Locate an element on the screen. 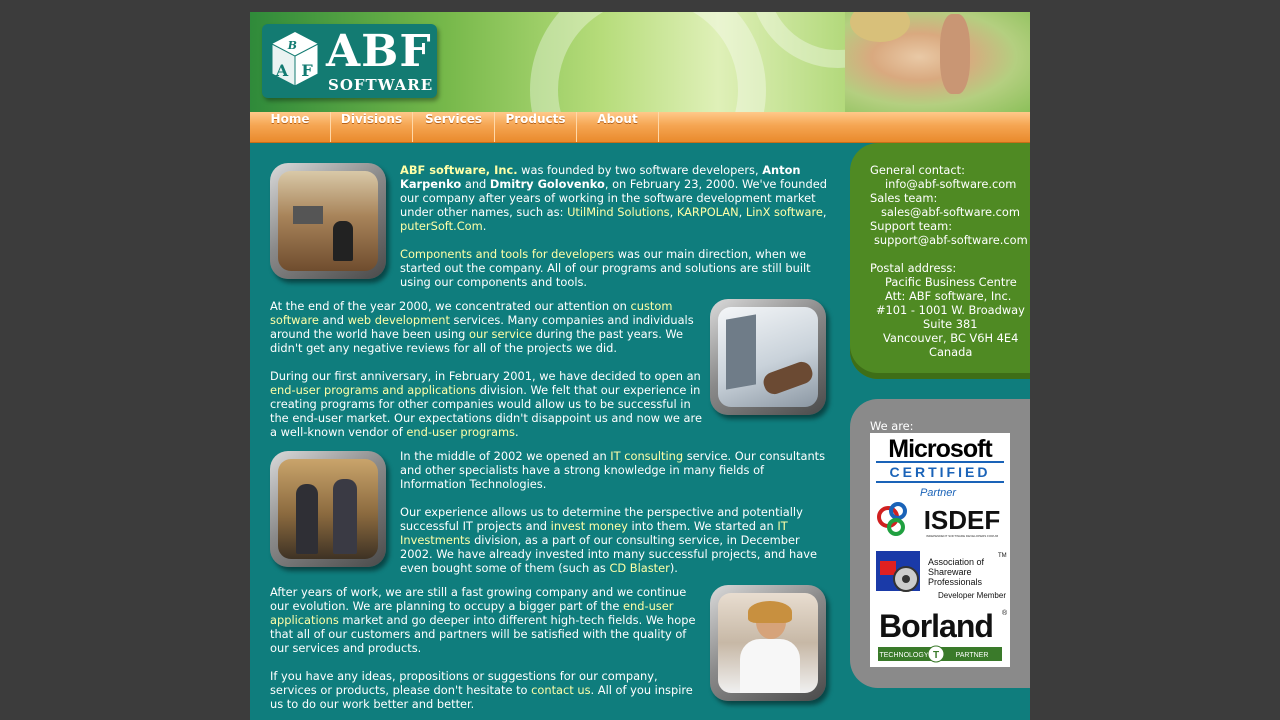  banner-photo-woman-headphones is located at coordinates (937, 62).